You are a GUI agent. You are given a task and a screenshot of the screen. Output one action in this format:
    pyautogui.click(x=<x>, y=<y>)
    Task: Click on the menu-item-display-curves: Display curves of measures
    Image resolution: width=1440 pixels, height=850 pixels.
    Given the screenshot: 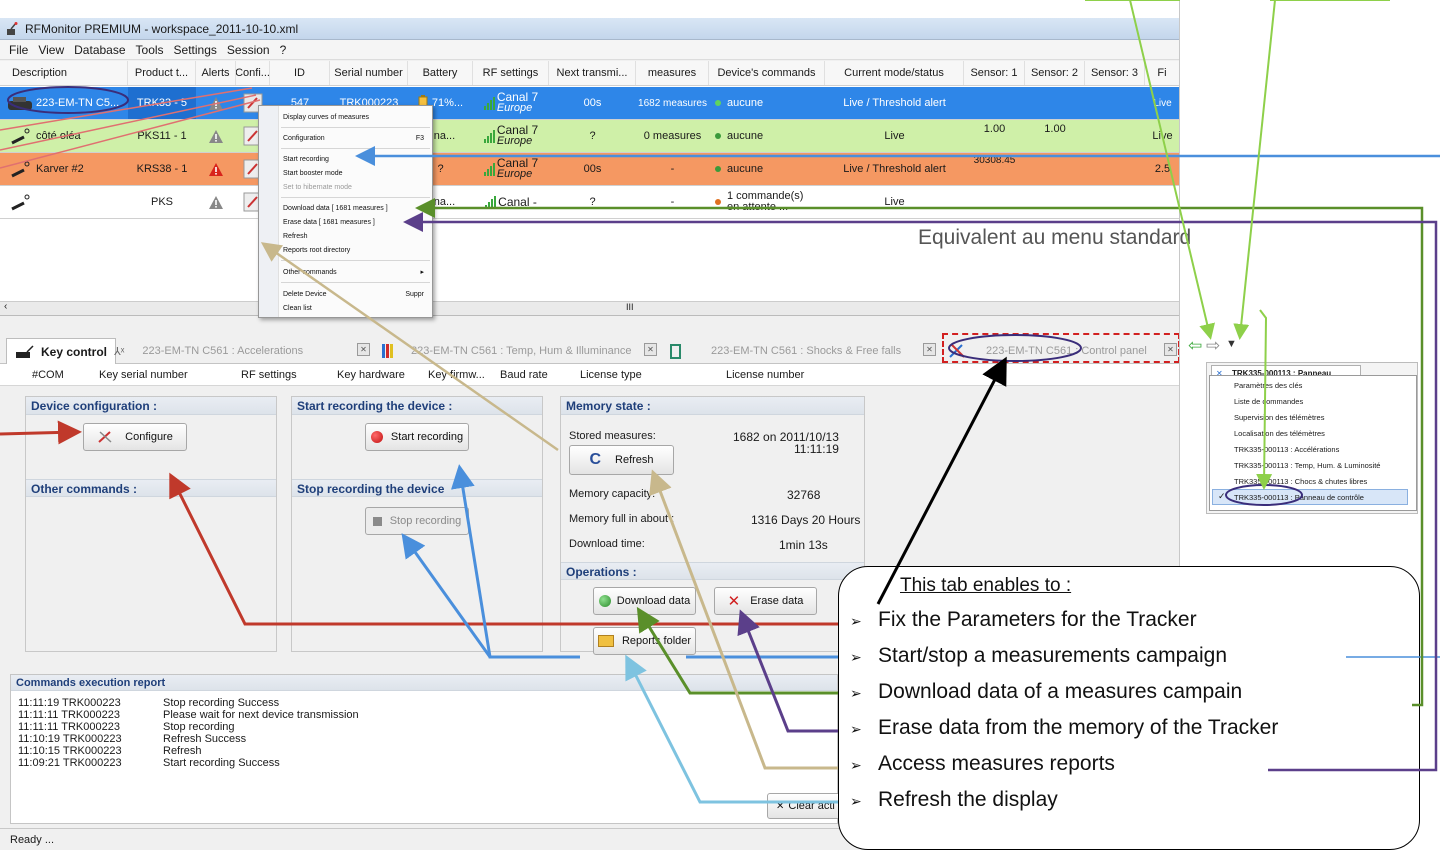 What is the action you would take?
    pyautogui.click(x=345, y=117)
    